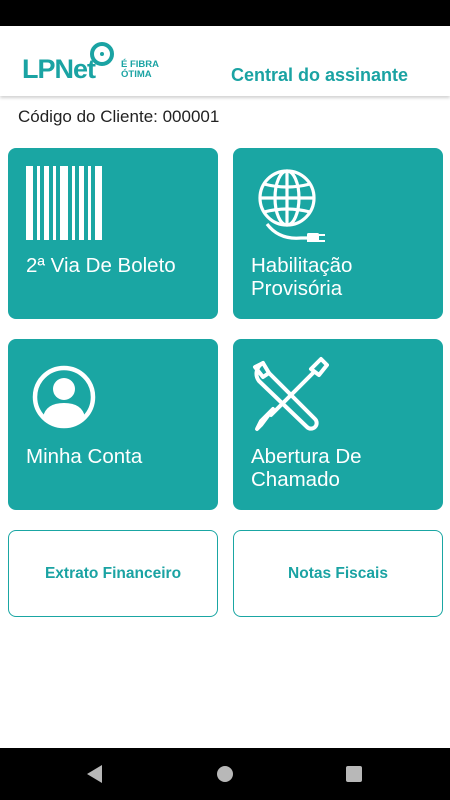 Image resolution: width=450 pixels, height=800 pixels. I want to click on tile-boleto-label: 2ª Via De Boleto, so click(101, 265).